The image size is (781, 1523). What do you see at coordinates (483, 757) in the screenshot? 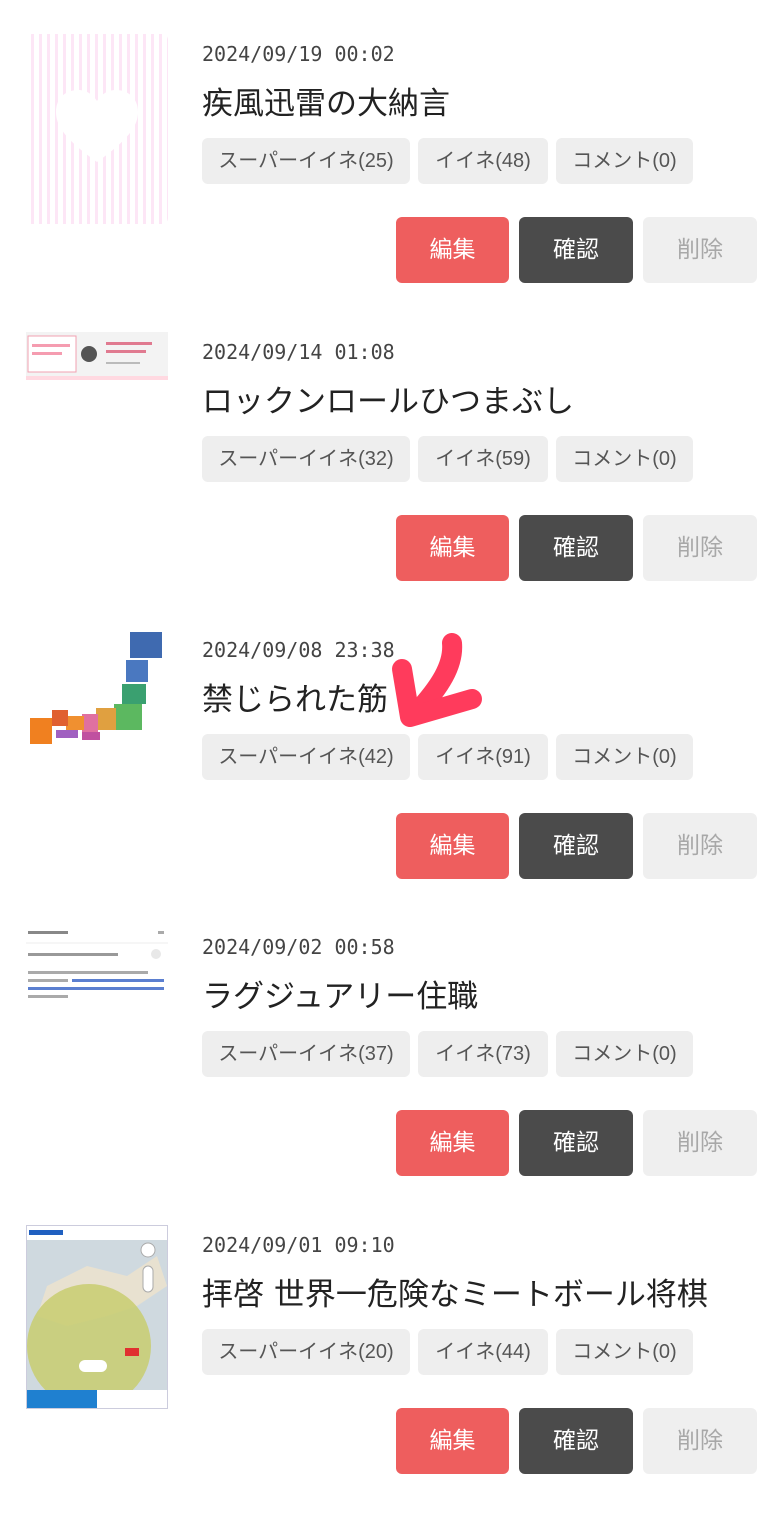
I see `like-count: イイネ(91)` at bounding box center [483, 757].